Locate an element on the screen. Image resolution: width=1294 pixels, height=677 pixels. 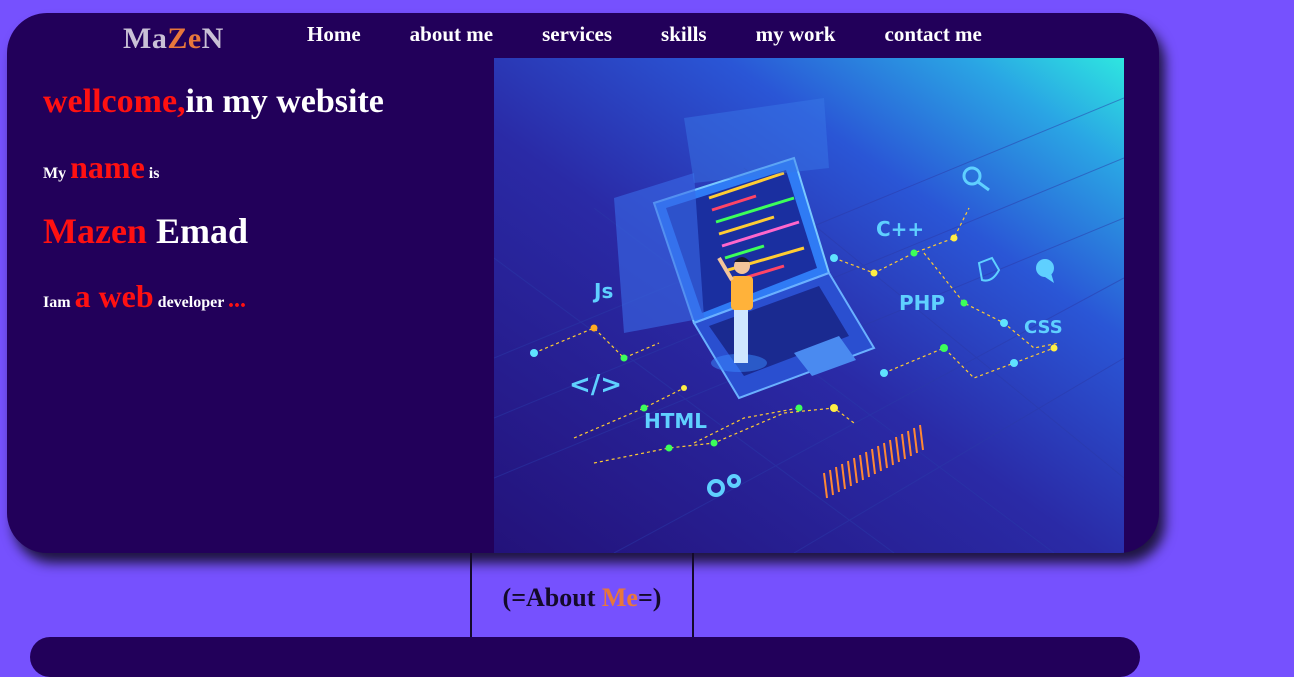
shield-icon is located at coordinates (989, 269).